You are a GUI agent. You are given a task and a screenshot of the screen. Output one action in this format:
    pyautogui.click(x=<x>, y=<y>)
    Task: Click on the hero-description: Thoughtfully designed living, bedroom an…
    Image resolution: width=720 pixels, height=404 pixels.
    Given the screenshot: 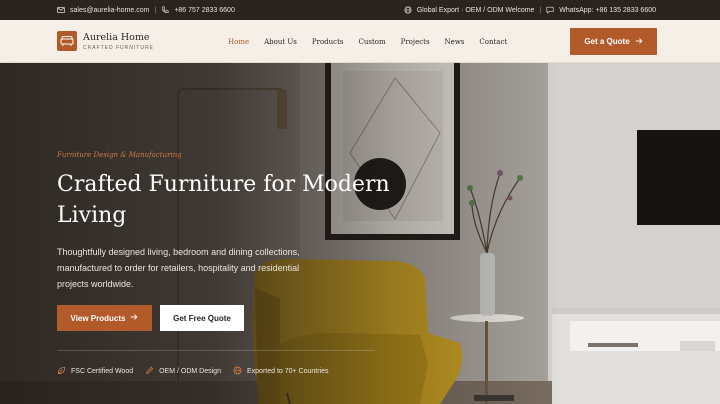 What is the action you would take?
    pyautogui.click(x=178, y=268)
    